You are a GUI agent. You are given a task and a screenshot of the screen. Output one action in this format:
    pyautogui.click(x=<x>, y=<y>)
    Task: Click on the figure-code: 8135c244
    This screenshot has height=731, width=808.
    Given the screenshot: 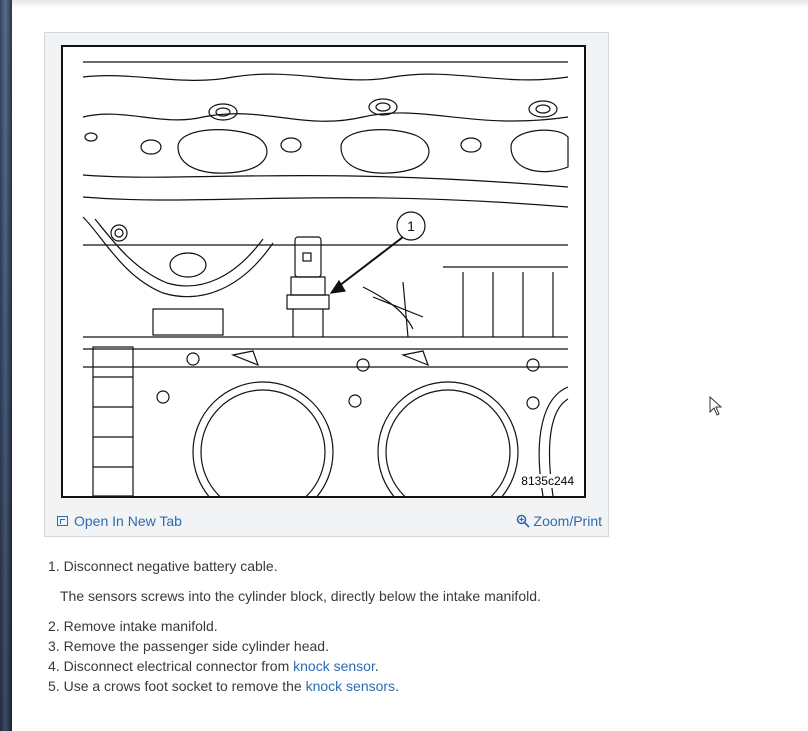 What is the action you would take?
    pyautogui.click(x=547, y=481)
    